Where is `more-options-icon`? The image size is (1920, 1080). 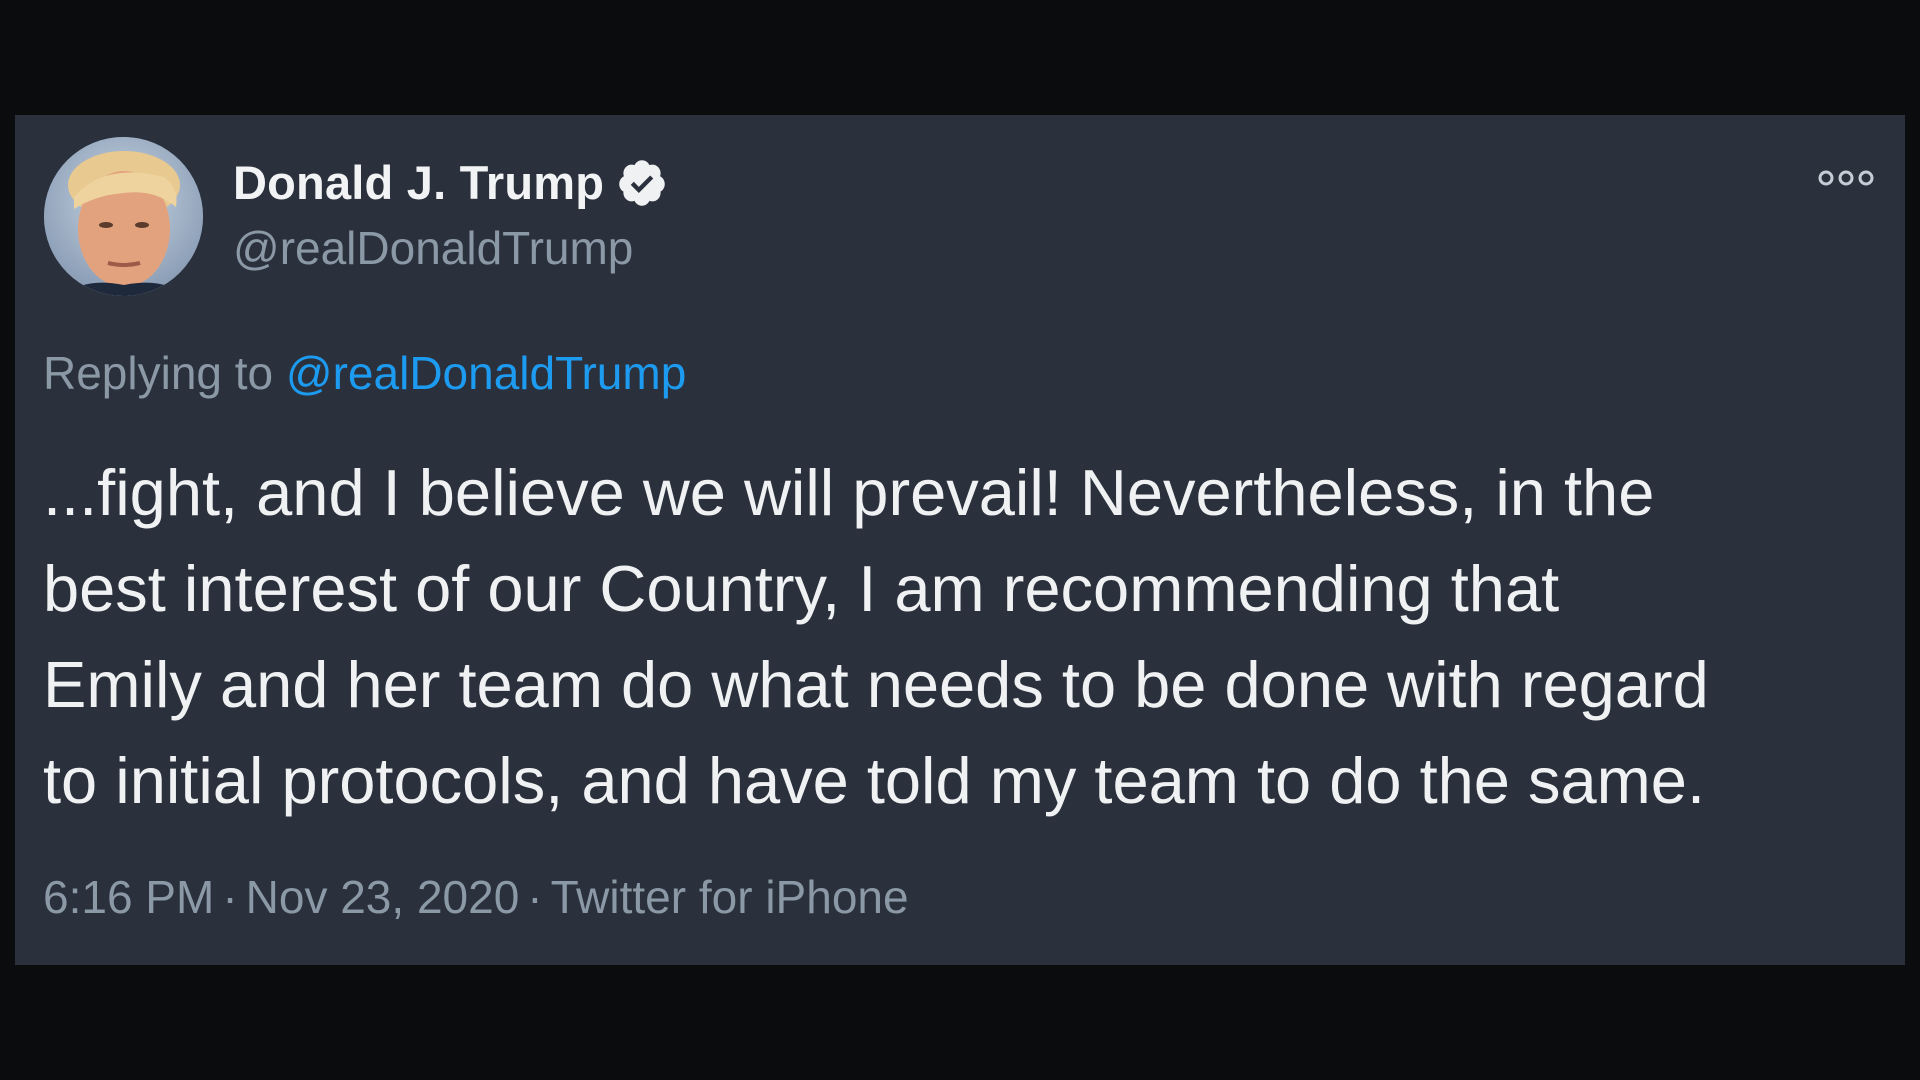 more-options-icon is located at coordinates (1846, 178).